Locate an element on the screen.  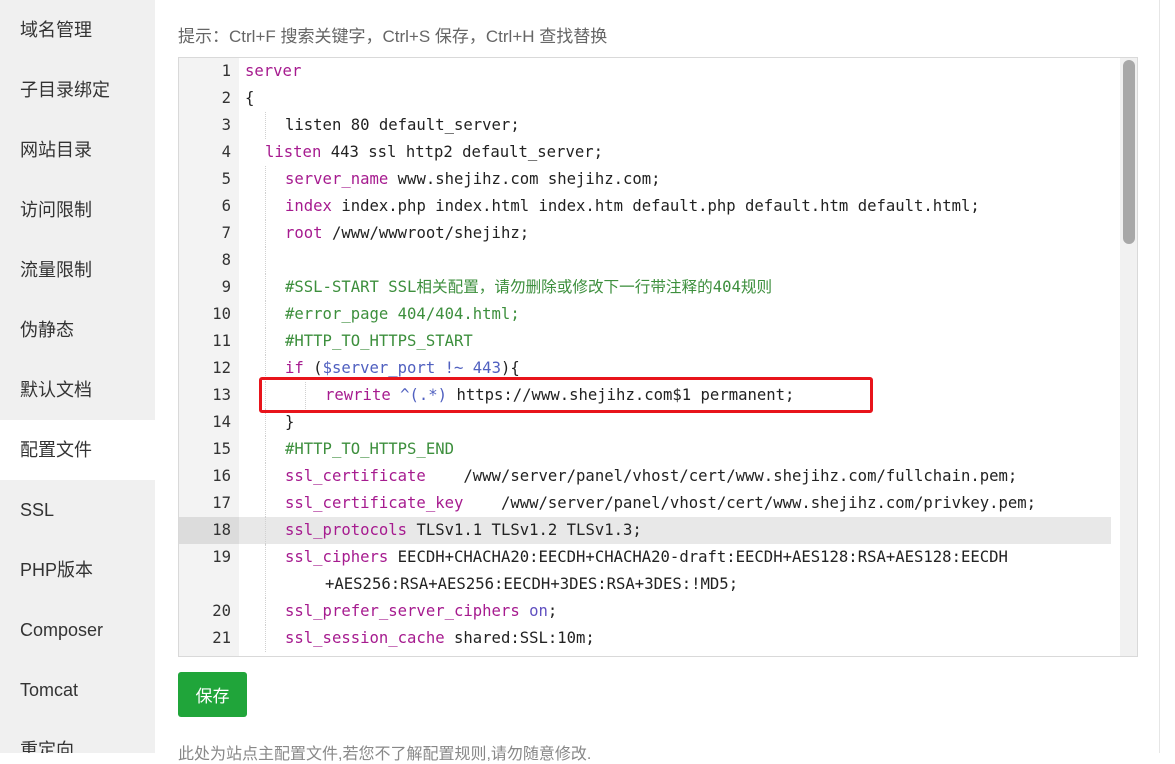
line-number: 21 is located at coordinates (221, 638).